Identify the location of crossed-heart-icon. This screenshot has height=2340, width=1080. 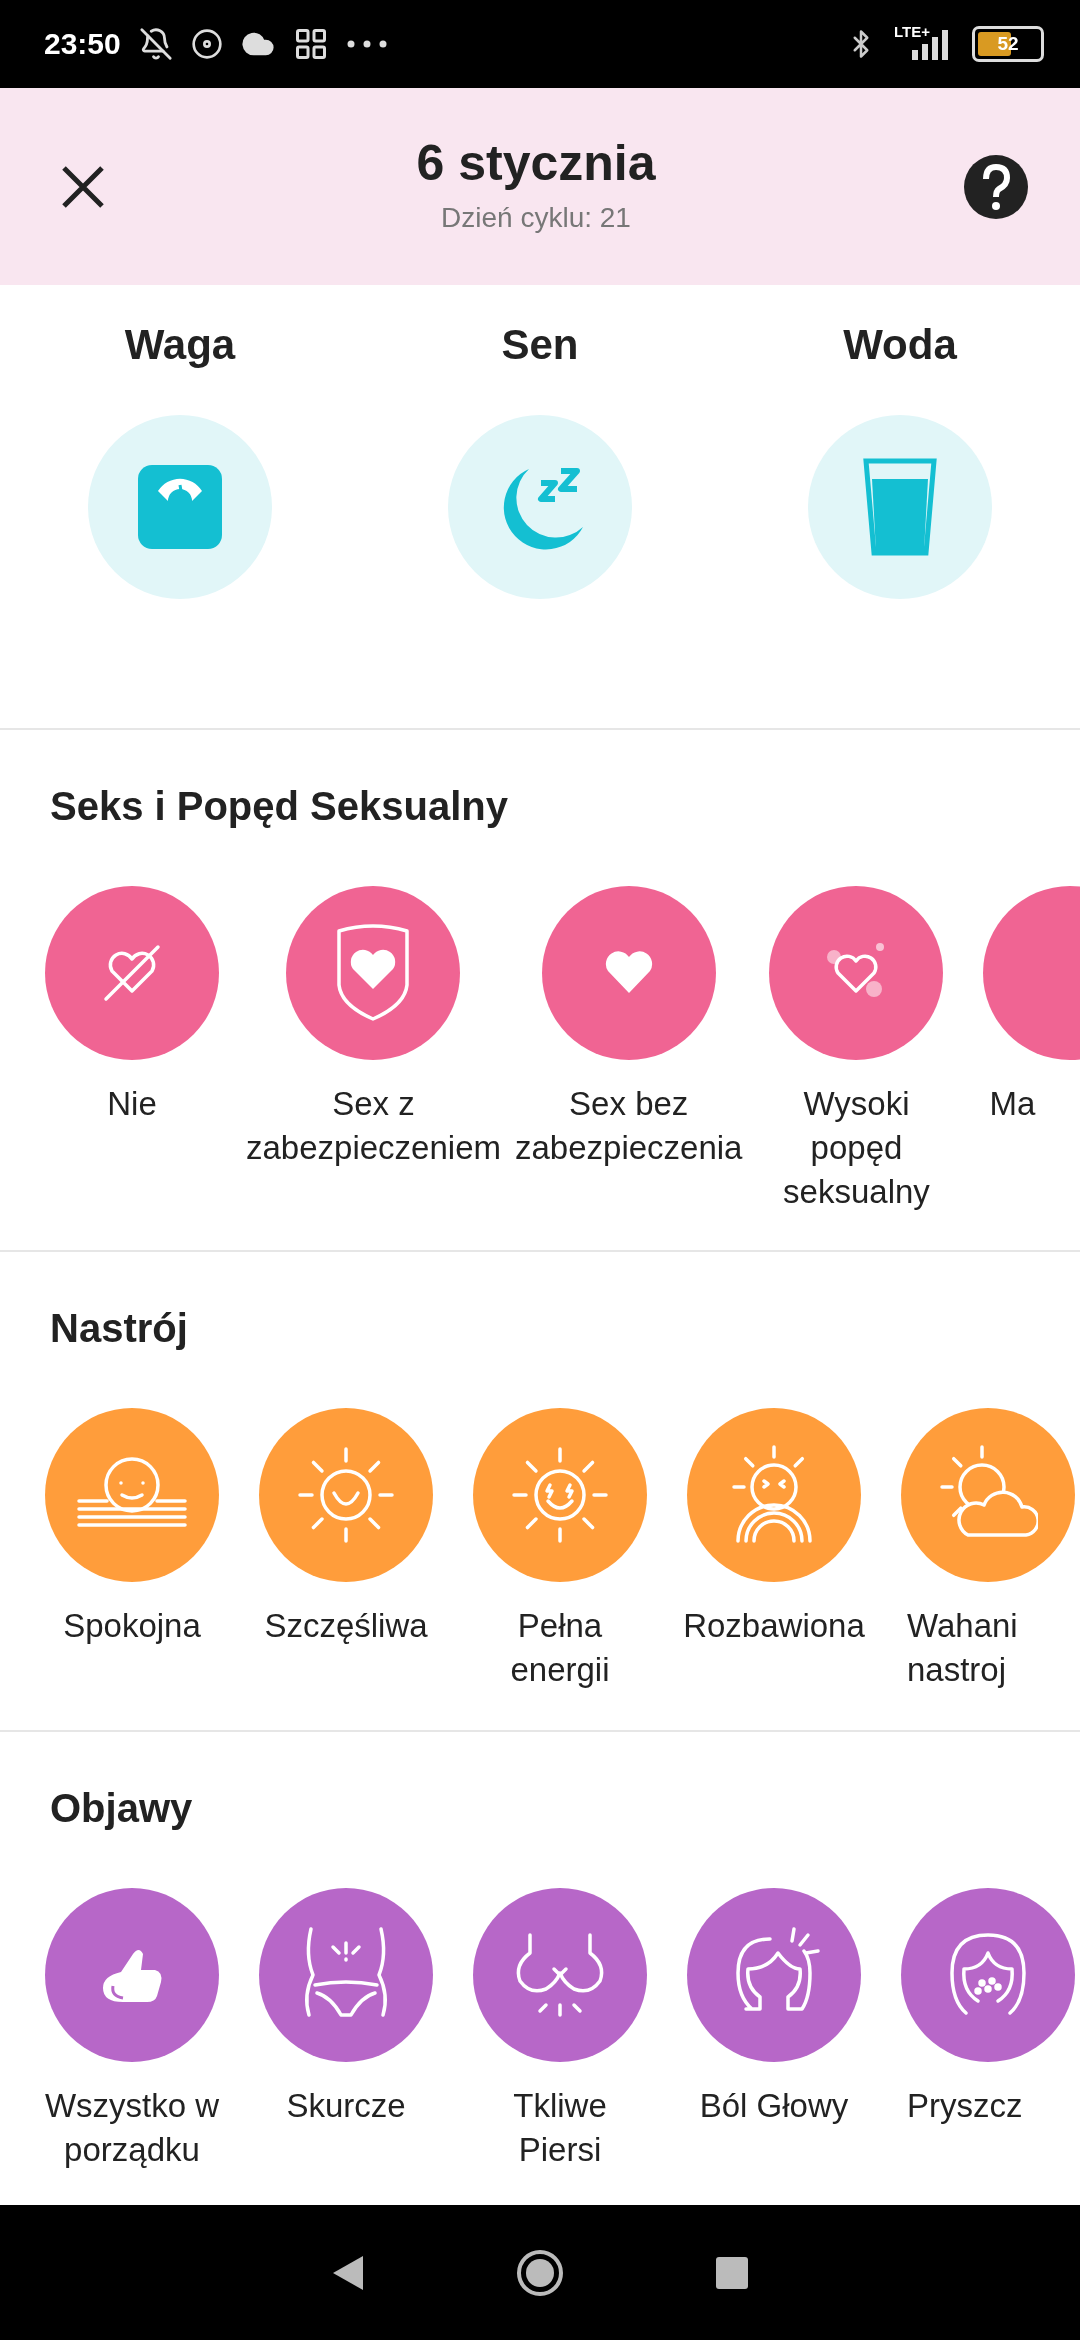
(132, 973).